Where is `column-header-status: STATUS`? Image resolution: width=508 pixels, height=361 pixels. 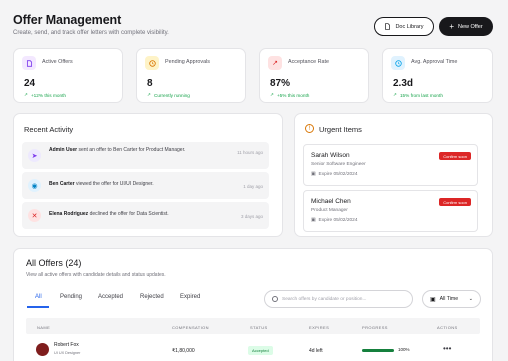
column-header-status: STATUS is located at coordinates (259, 327).